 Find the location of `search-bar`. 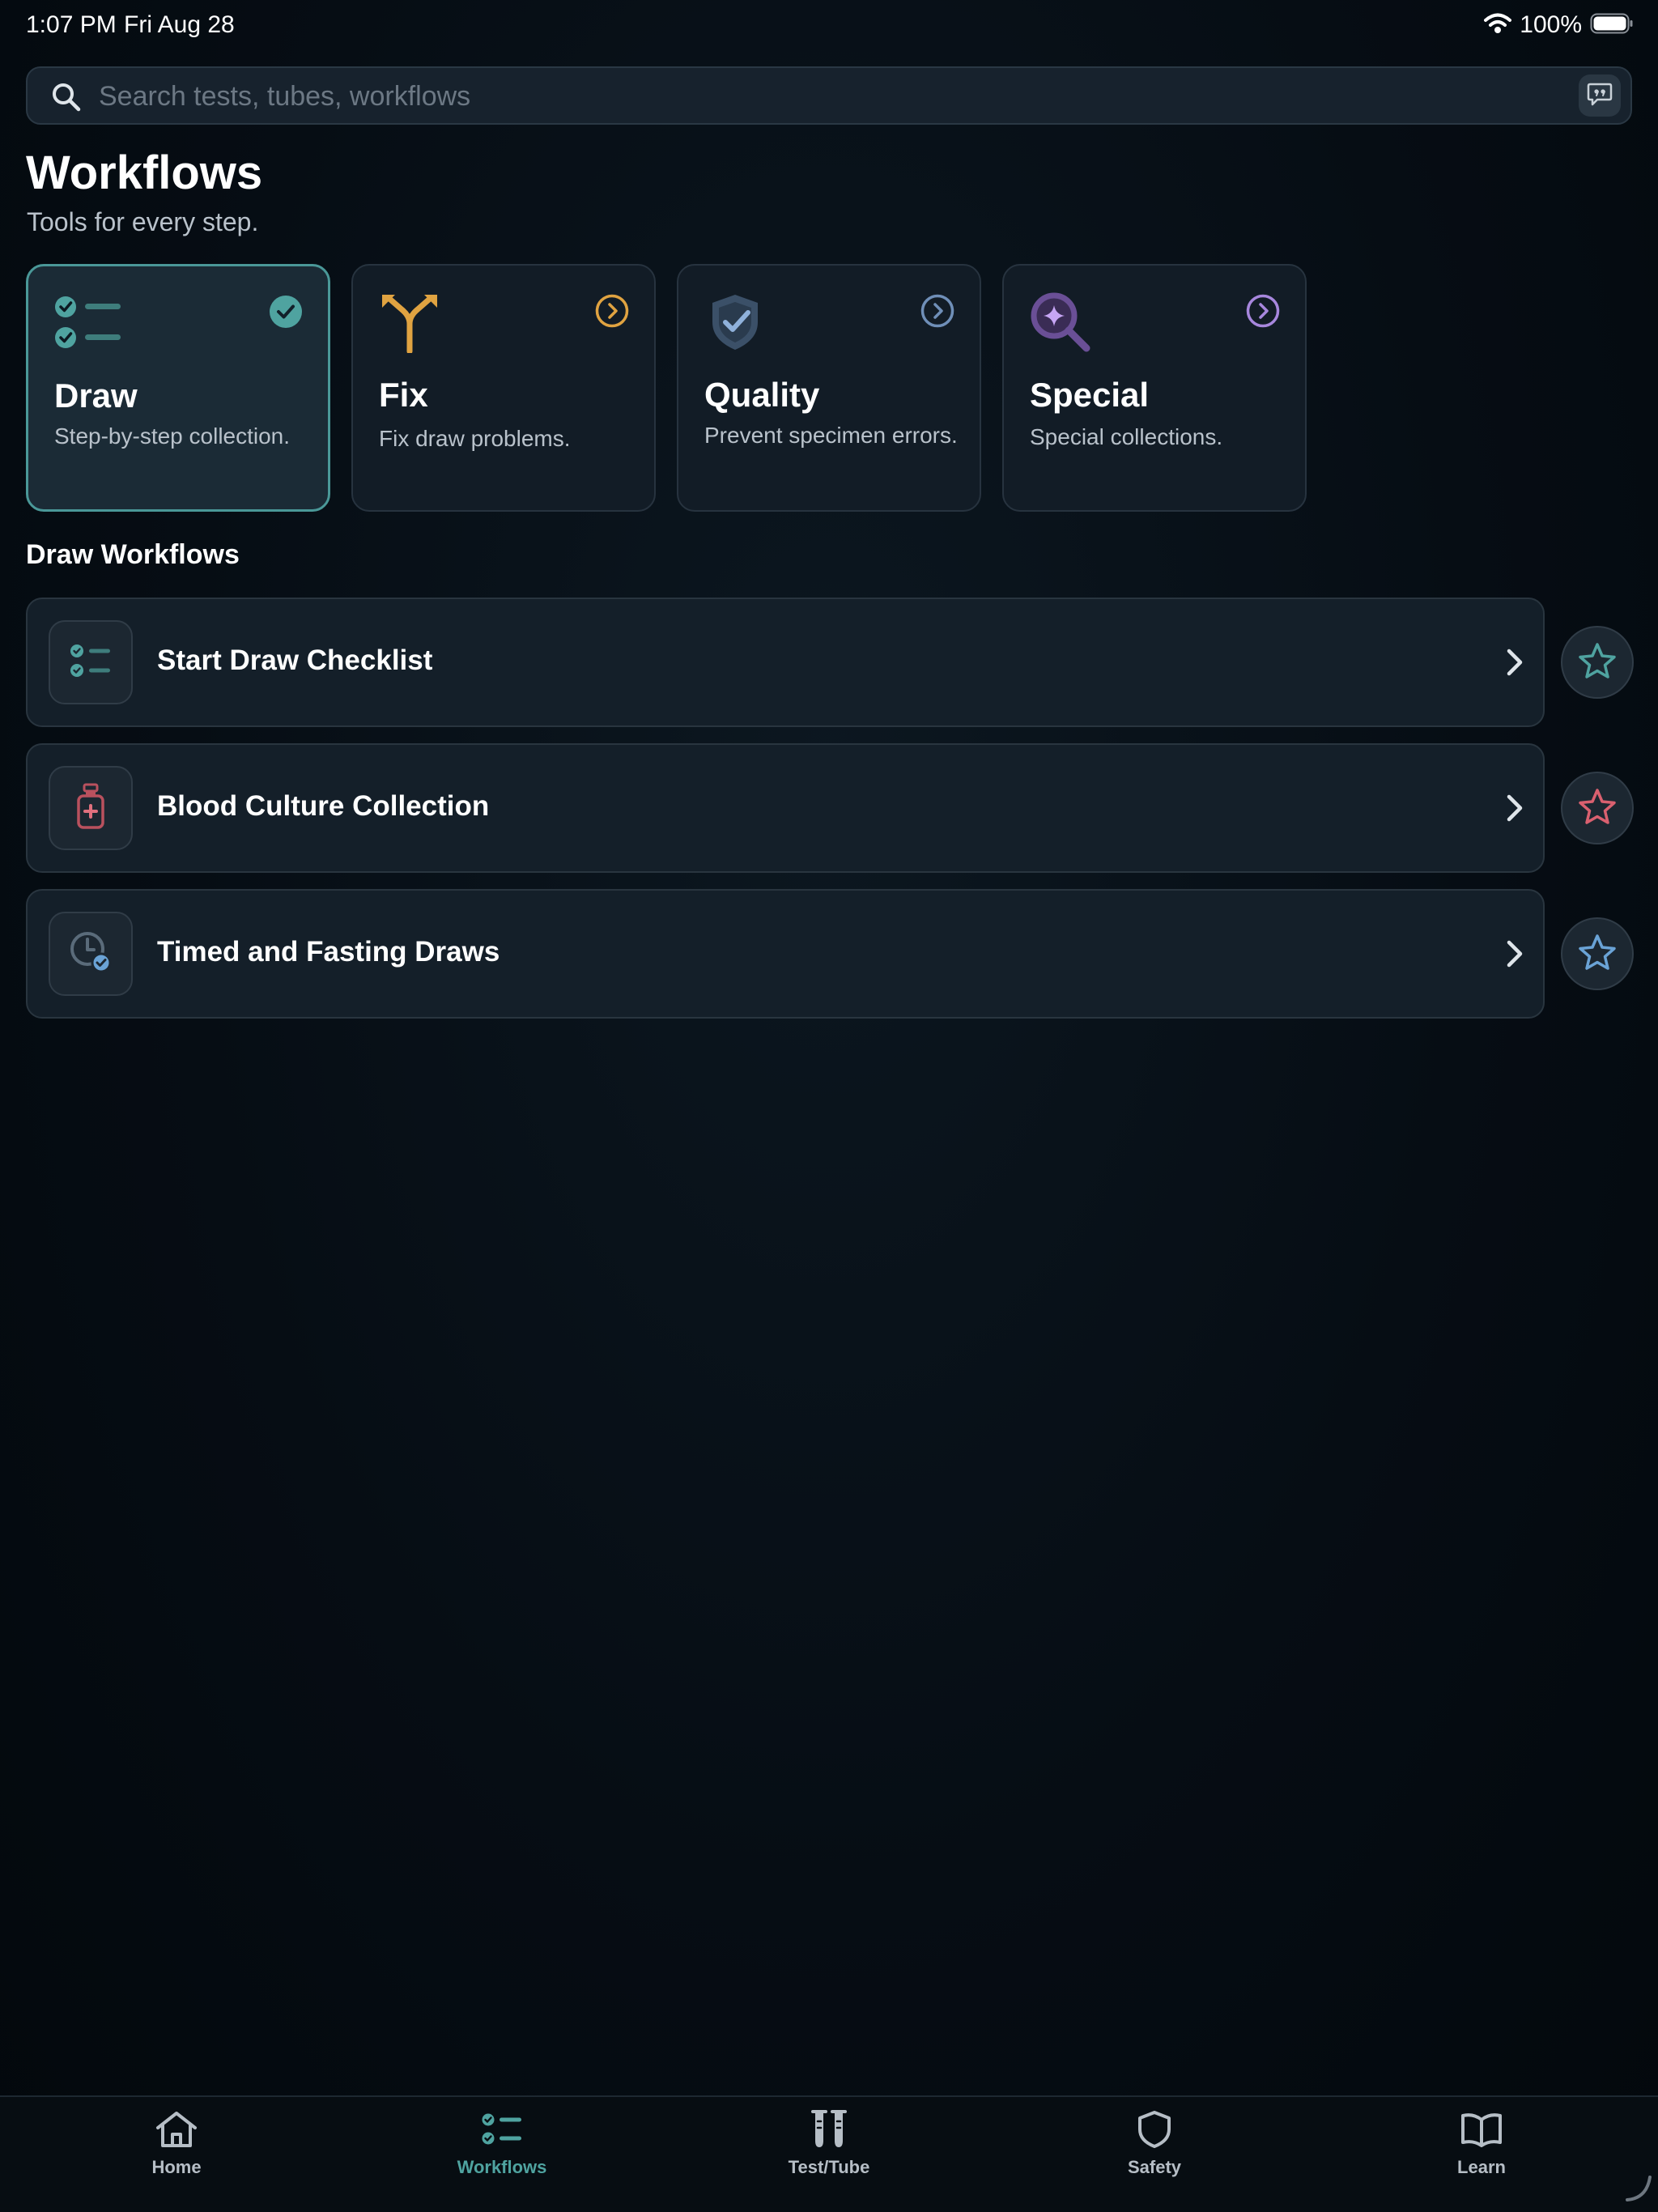

search-bar is located at coordinates (829, 96).